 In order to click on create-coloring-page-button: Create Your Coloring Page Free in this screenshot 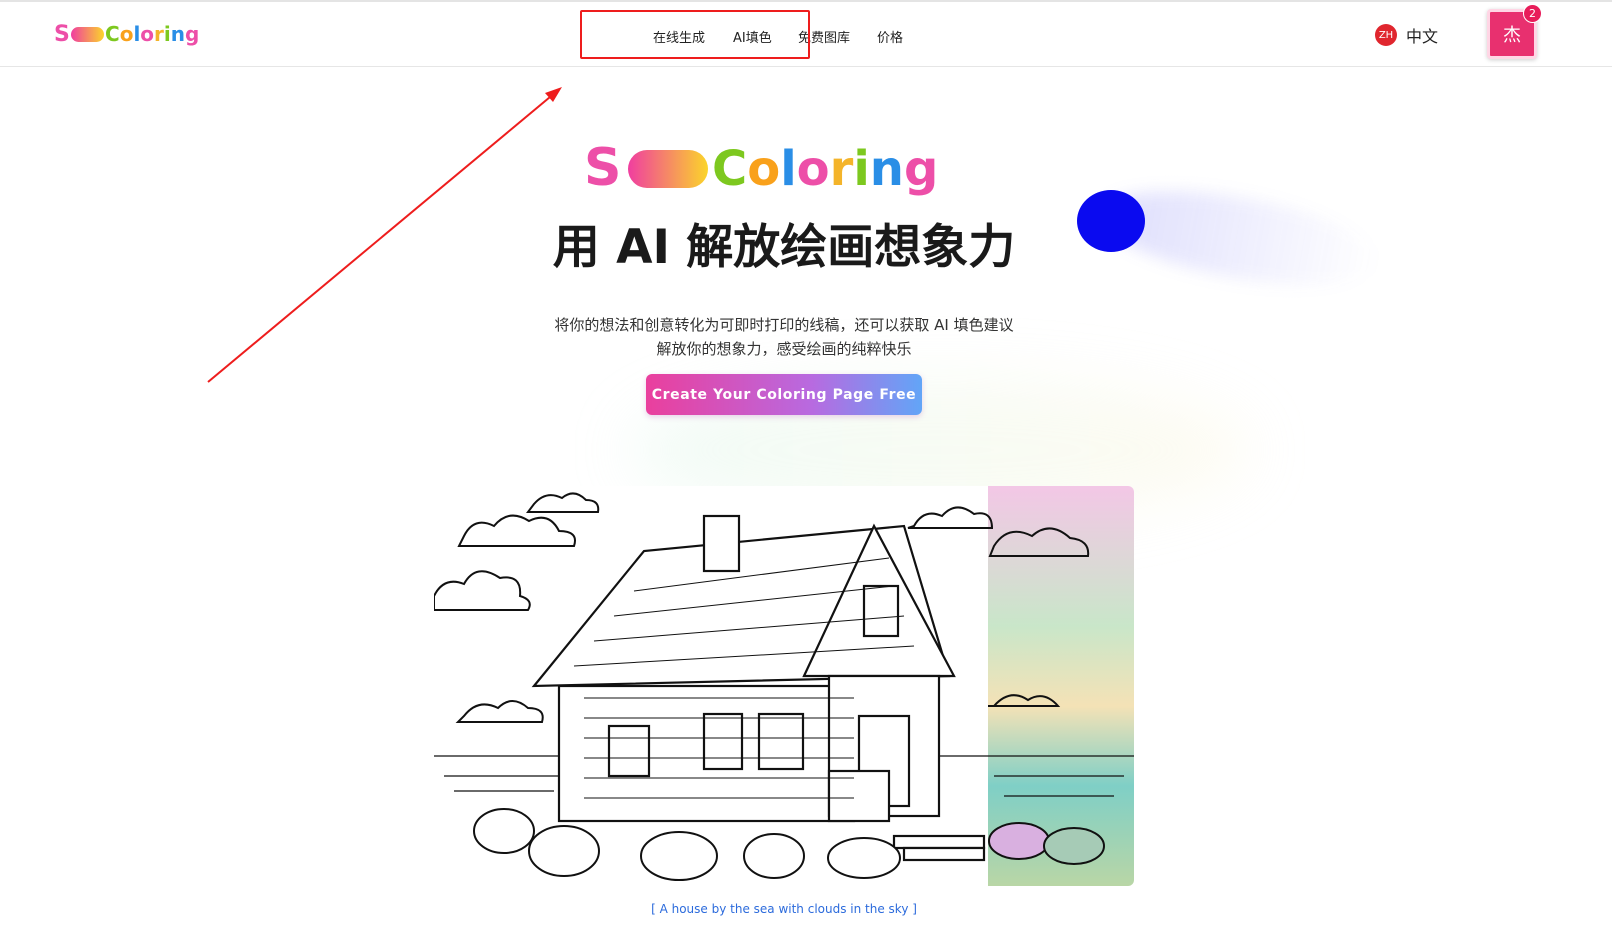, I will do `click(784, 394)`.